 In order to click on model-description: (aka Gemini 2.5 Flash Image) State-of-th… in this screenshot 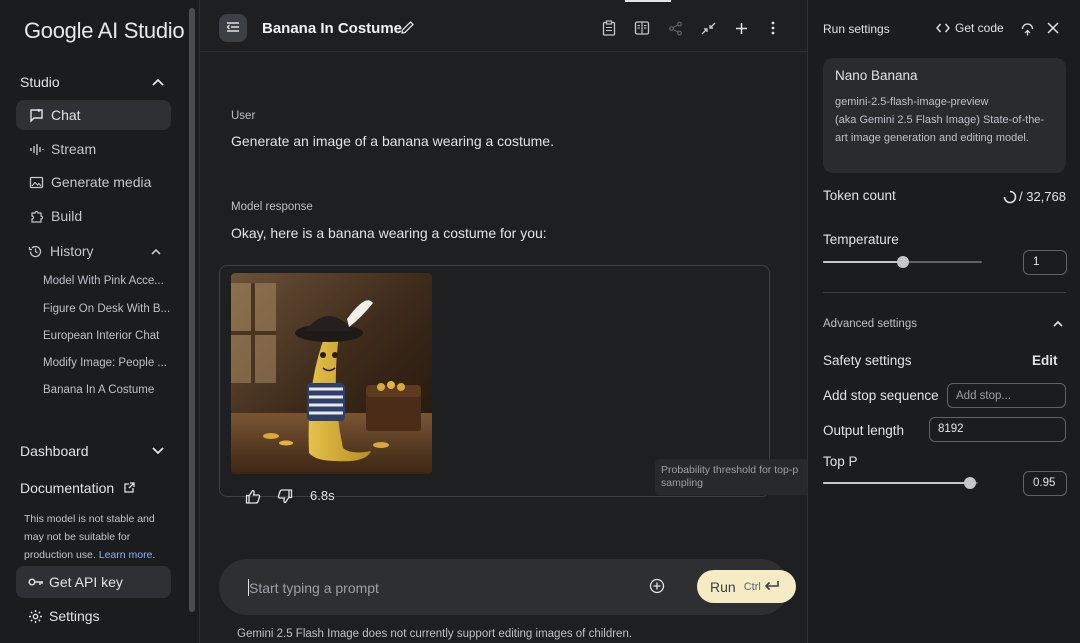, I will do `click(940, 129)`.